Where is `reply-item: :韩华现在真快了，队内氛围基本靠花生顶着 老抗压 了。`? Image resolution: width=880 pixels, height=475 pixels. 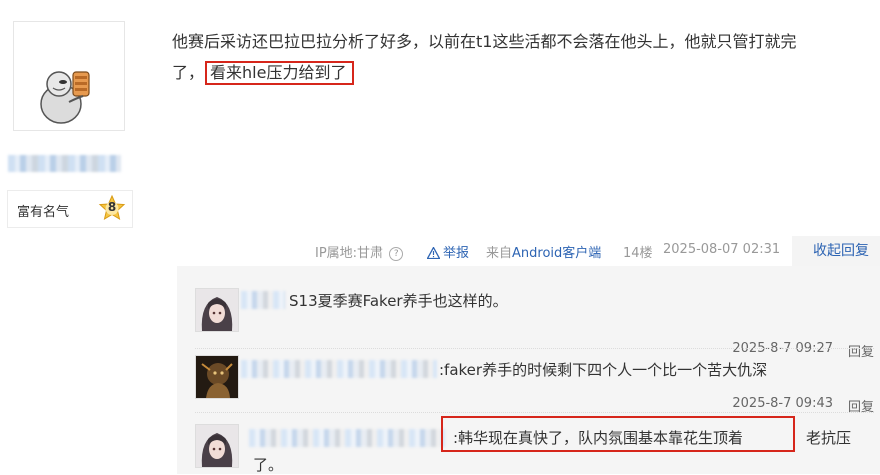
reply-item: :韩华现在真快了，队内氛围基本靠花生顶着 老抗压 了。 is located at coordinates (528, 445).